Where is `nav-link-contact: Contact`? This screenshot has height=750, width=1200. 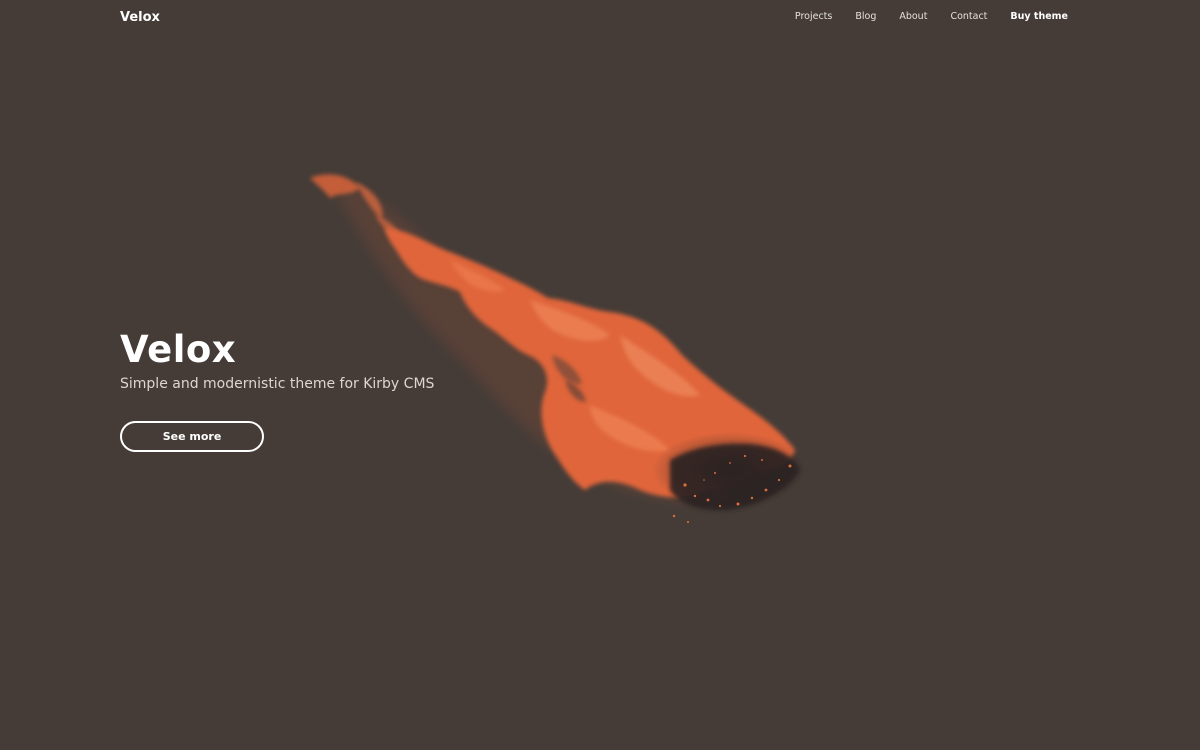 nav-link-contact: Contact is located at coordinates (968, 16).